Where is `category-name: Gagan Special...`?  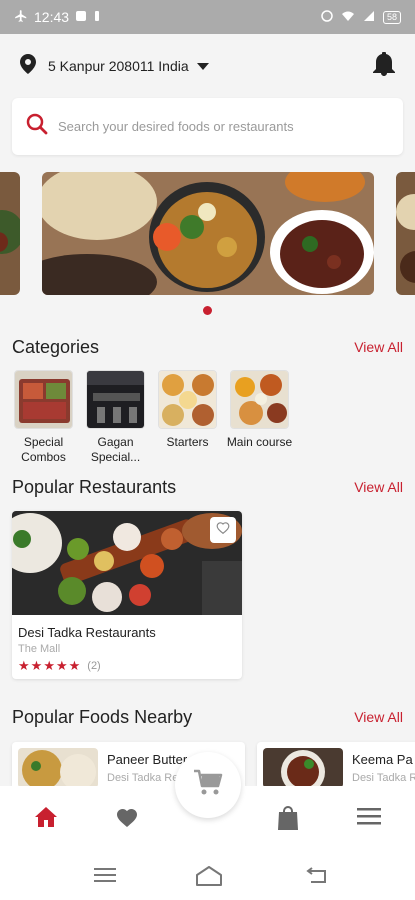 category-name: Gagan Special... is located at coordinates (115, 449).